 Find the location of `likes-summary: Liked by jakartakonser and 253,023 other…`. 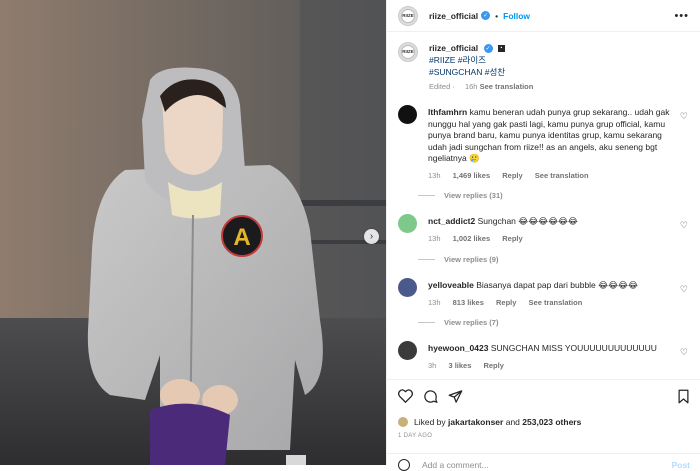

likes-summary: Liked by jakartakonser and 253,023 other… is located at coordinates (489, 422).